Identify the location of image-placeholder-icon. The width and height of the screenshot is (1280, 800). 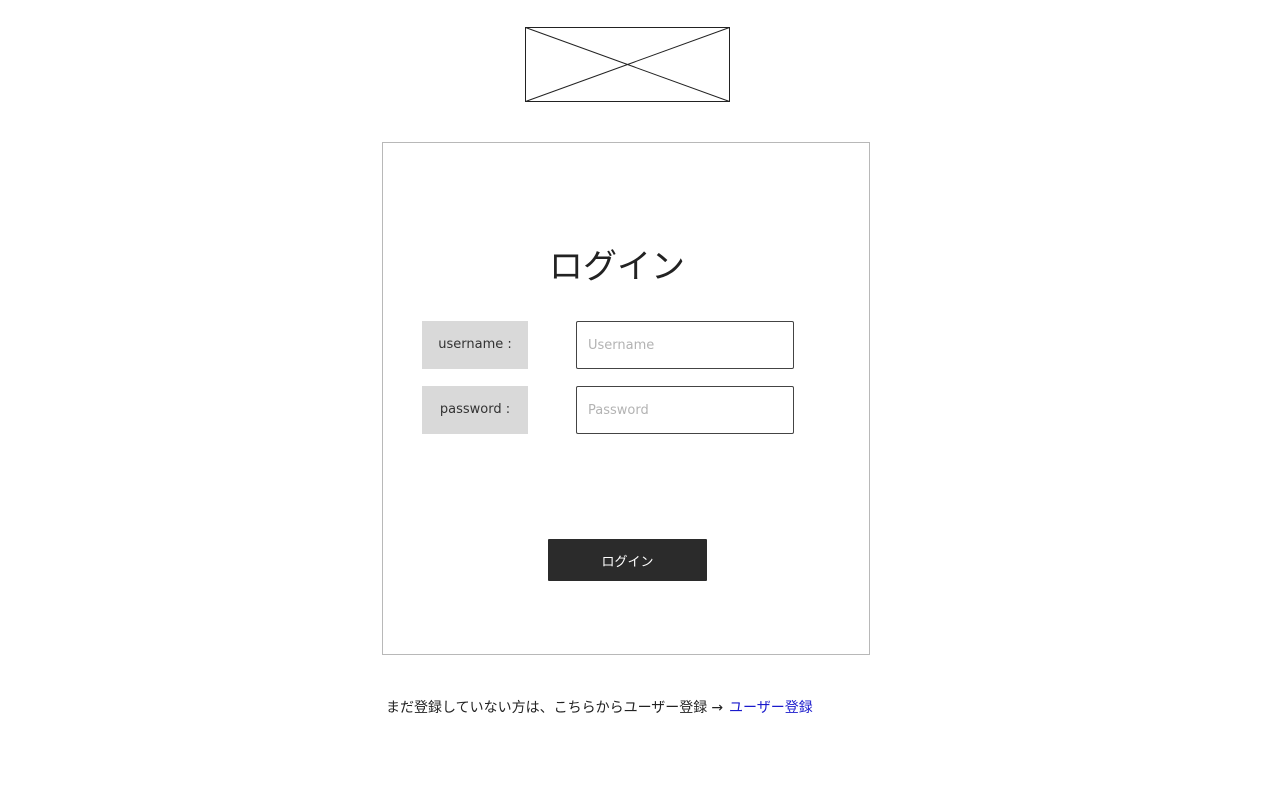
(627, 64).